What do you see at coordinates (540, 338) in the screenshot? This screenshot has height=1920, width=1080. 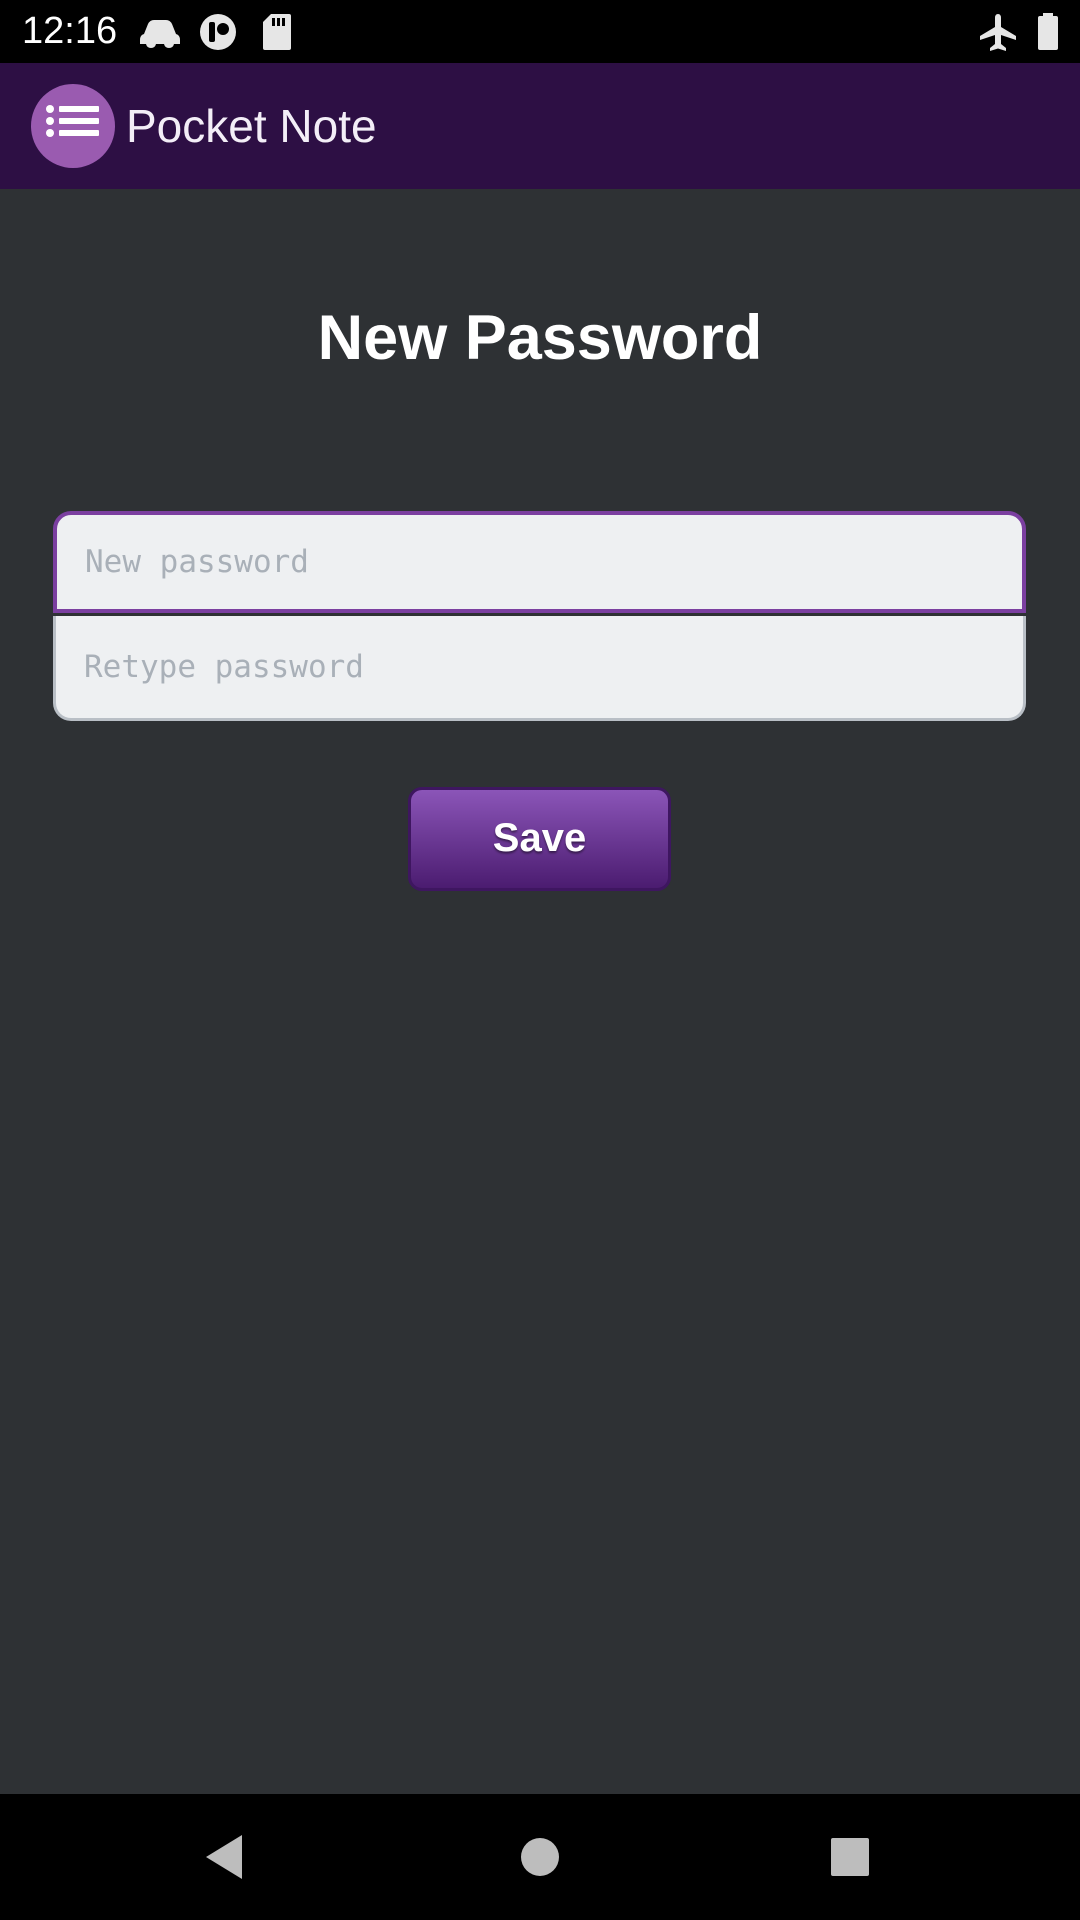 I see `page-title: New Password` at bounding box center [540, 338].